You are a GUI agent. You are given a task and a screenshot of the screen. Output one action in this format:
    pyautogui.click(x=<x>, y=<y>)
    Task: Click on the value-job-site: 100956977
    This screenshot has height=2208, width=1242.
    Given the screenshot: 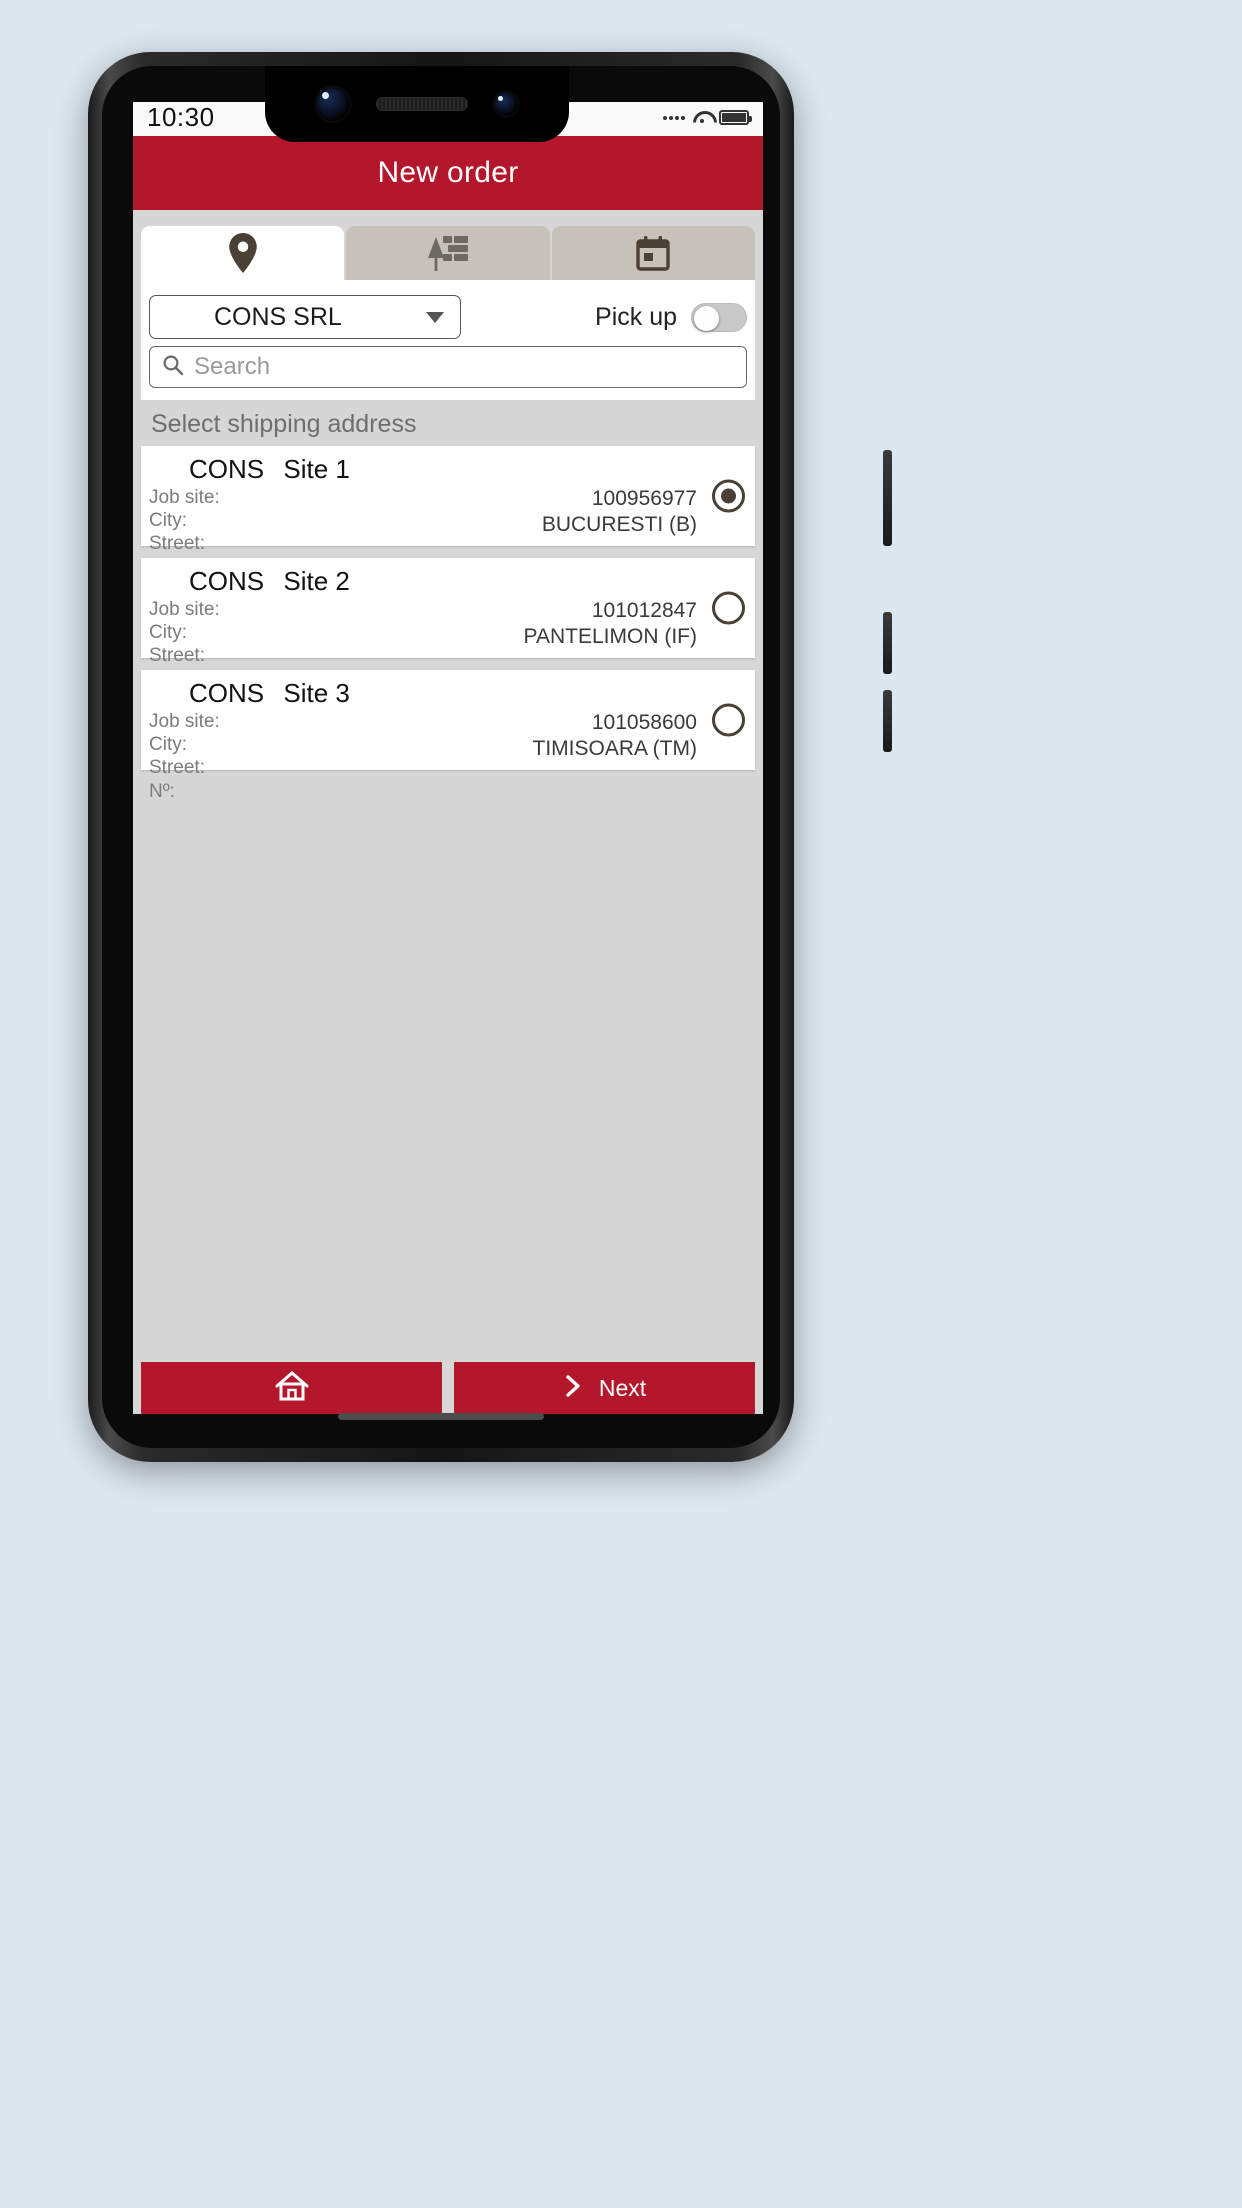 What is the action you would take?
    pyautogui.click(x=644, y=498)
    